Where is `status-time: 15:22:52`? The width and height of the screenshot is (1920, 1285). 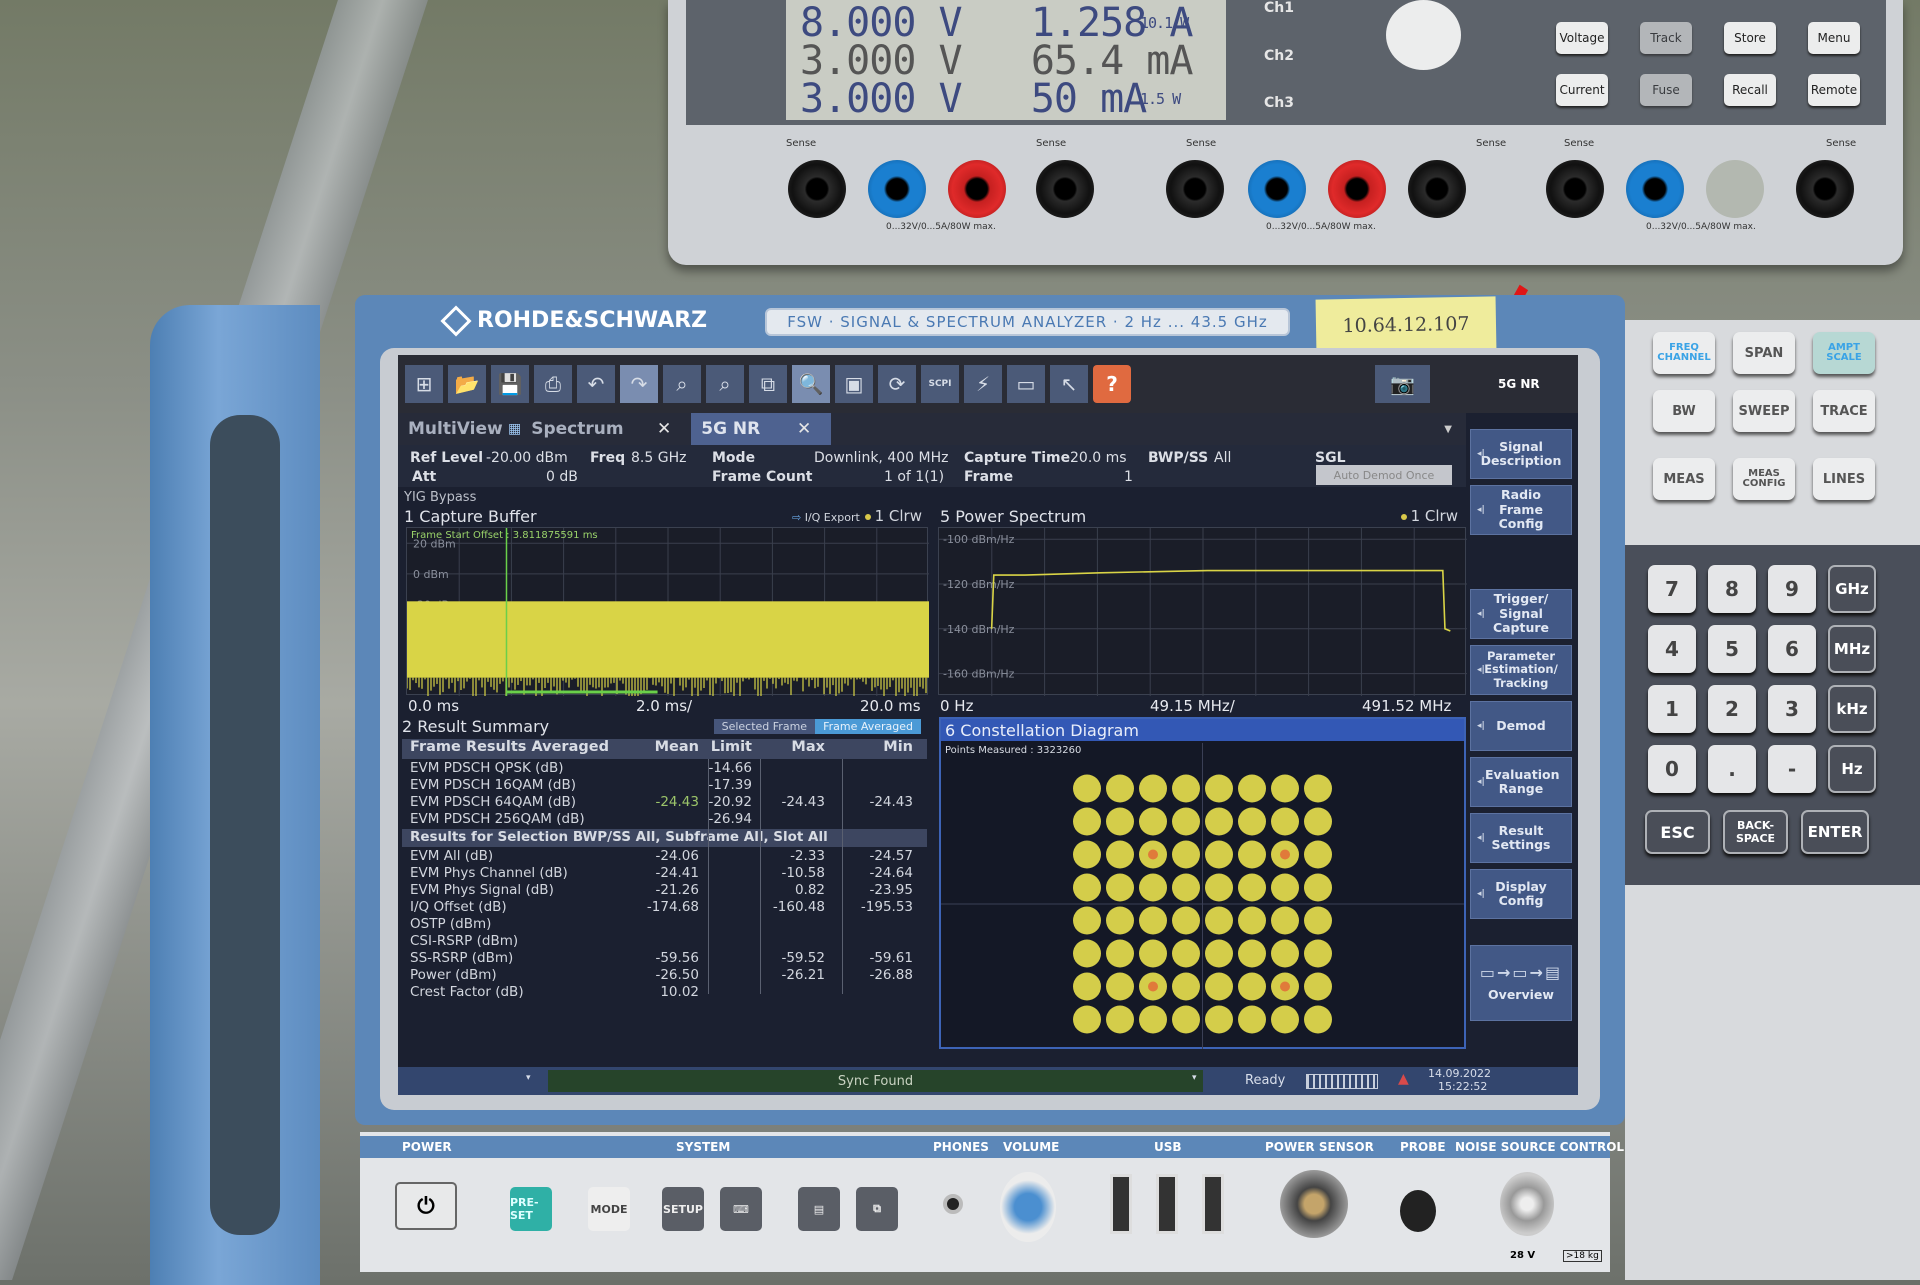 status-time: 15:22:52 is located at coordinates (1463, 1086).